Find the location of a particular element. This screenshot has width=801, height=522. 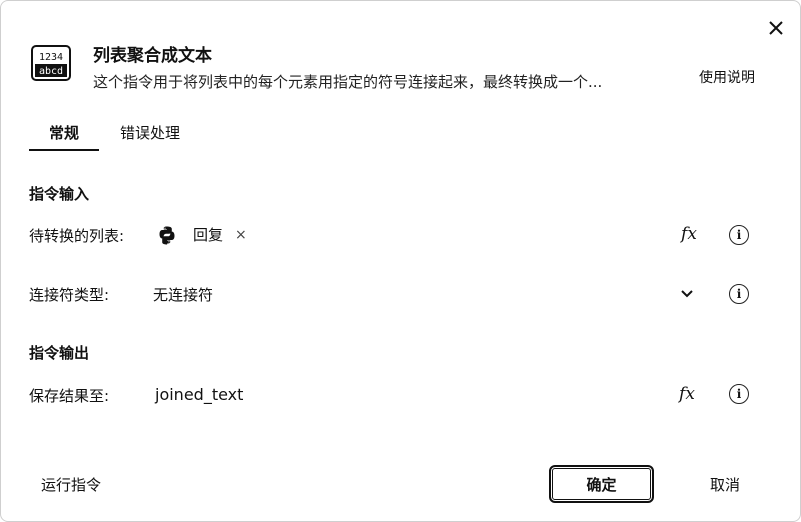

text-list-icon: 1234 abcd is located at coordinates (51, 63).